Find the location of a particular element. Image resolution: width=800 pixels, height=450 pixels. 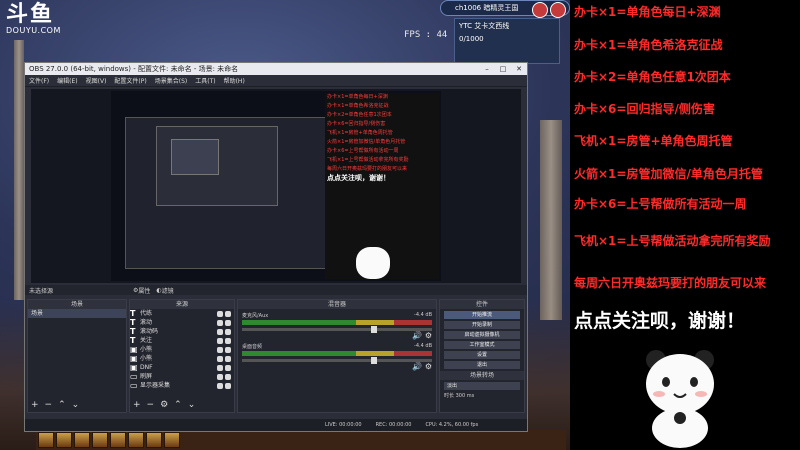

maximize-icon: □ is located at coordinates (503, 69).